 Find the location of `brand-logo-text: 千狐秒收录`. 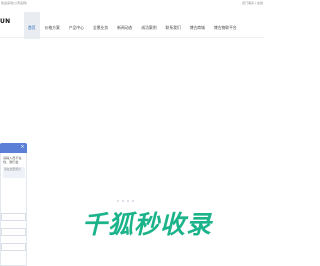

brand-logo-text: 千狐秒收录 is located at coordinates (147, 224).